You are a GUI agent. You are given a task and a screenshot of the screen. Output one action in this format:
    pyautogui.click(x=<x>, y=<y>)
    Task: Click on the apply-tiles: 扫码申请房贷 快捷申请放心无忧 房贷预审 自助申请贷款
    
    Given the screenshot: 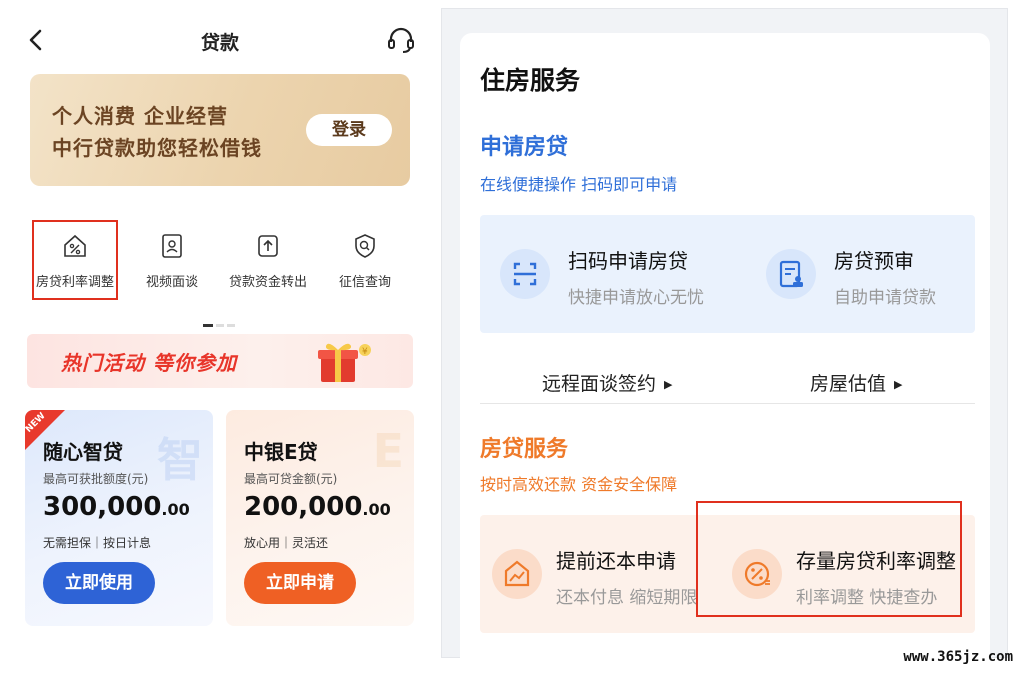 What is the action you would take?
    pyautogui.click(x=727, y=274)
    